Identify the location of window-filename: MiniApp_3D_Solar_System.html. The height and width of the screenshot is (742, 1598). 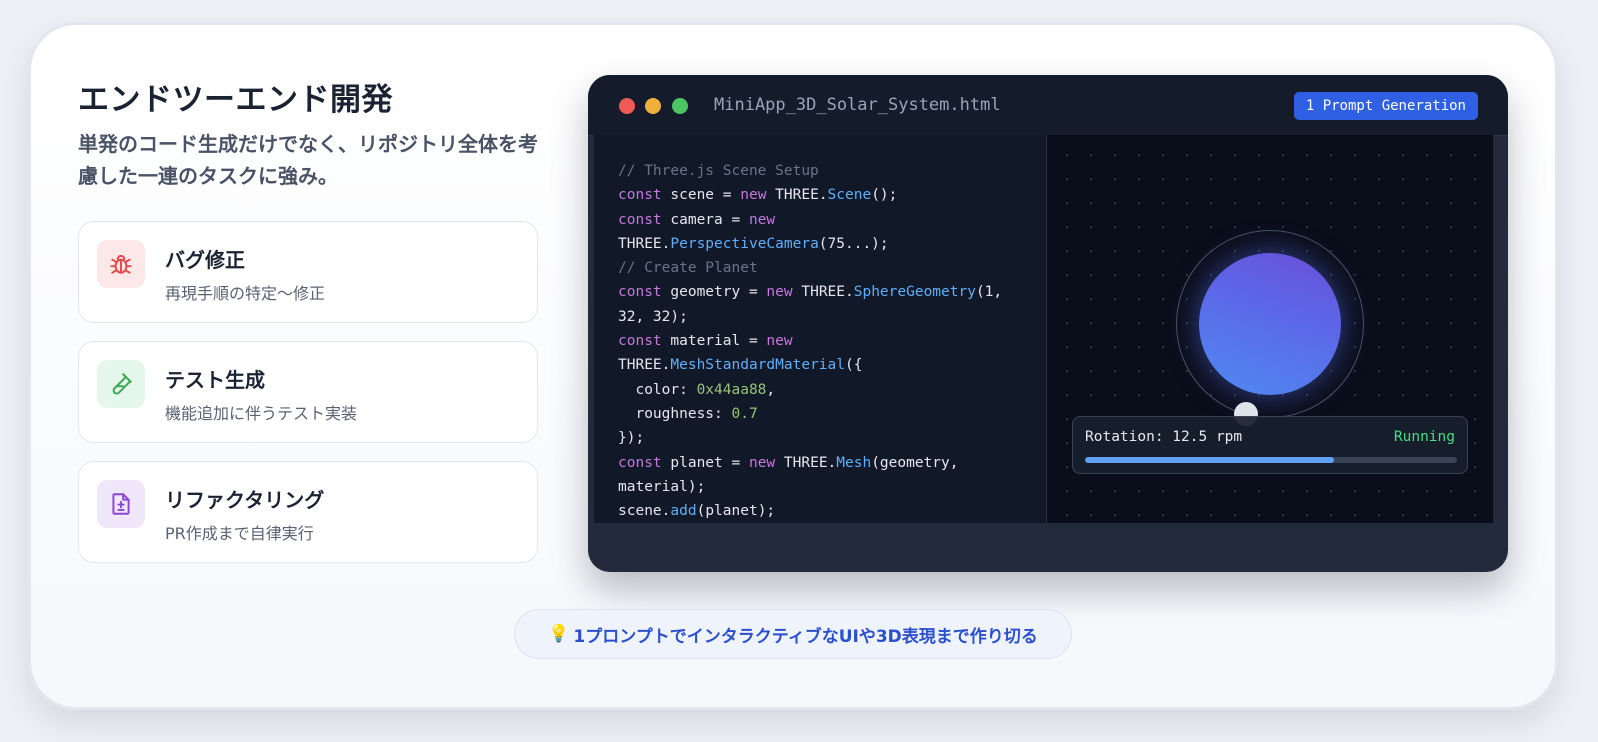
(857, 105).